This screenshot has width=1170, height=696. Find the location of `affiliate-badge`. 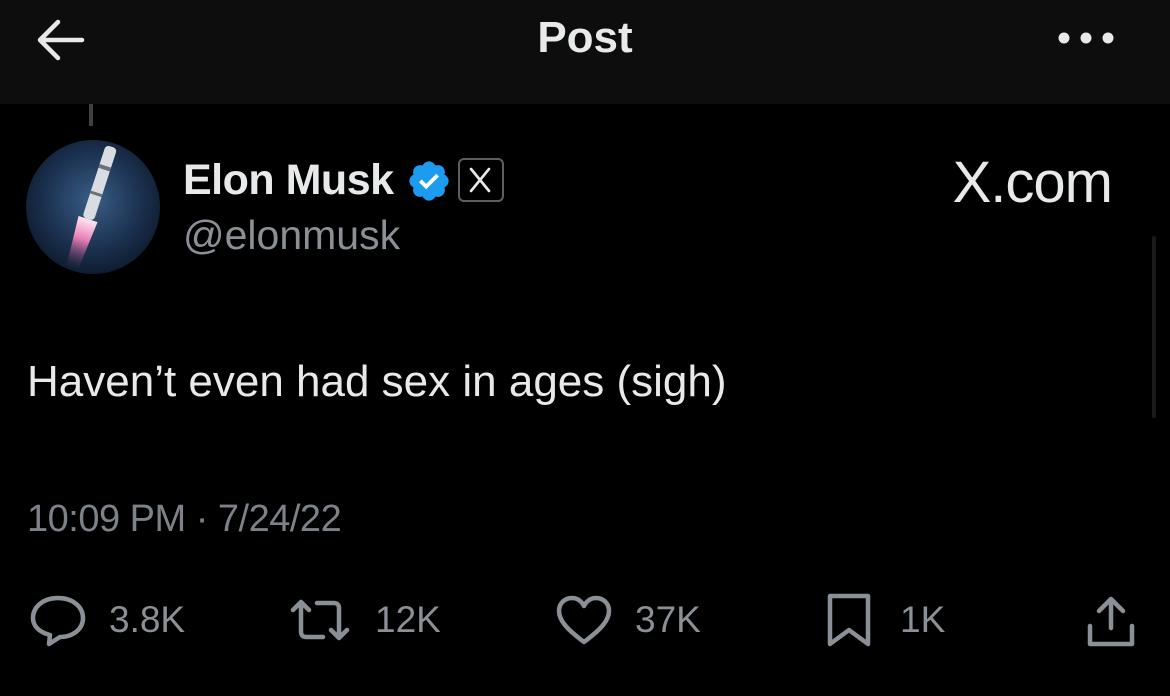

affiliate-badge is located at coordinates (481, 180).